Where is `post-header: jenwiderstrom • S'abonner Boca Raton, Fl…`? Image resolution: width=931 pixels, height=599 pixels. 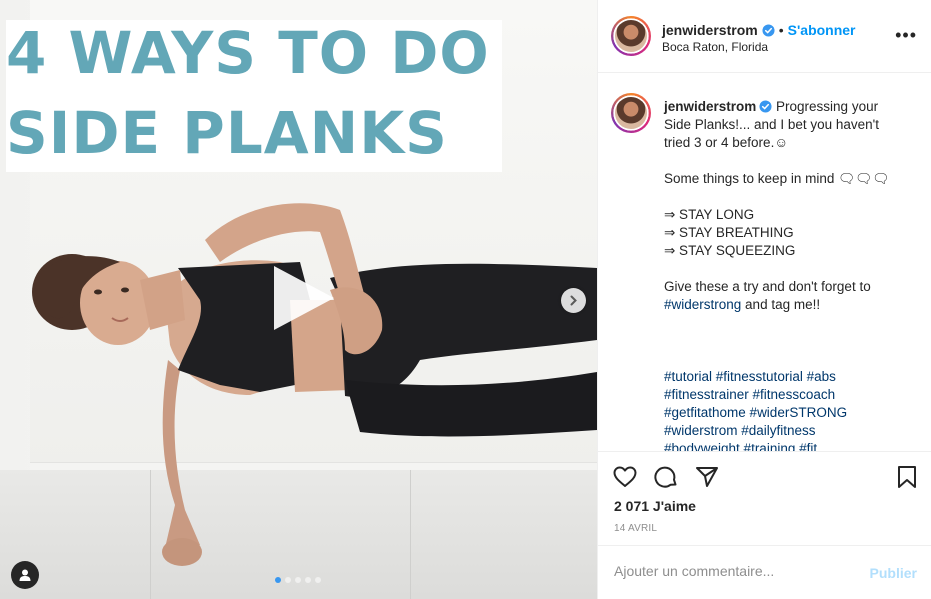
post-header: jenwiderstrom • S'abonner Boca Raton, Fl… is located at coordinates (764, 36).